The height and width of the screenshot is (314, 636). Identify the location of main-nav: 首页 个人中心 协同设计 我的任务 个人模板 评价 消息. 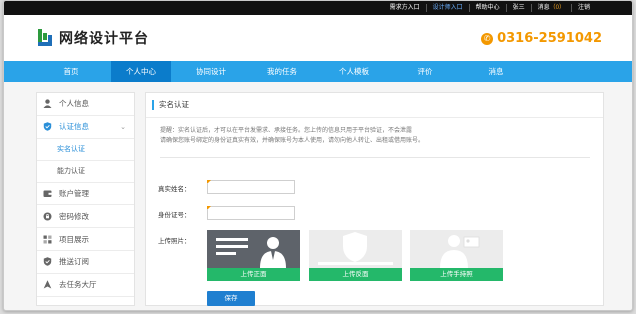
(318, 71).